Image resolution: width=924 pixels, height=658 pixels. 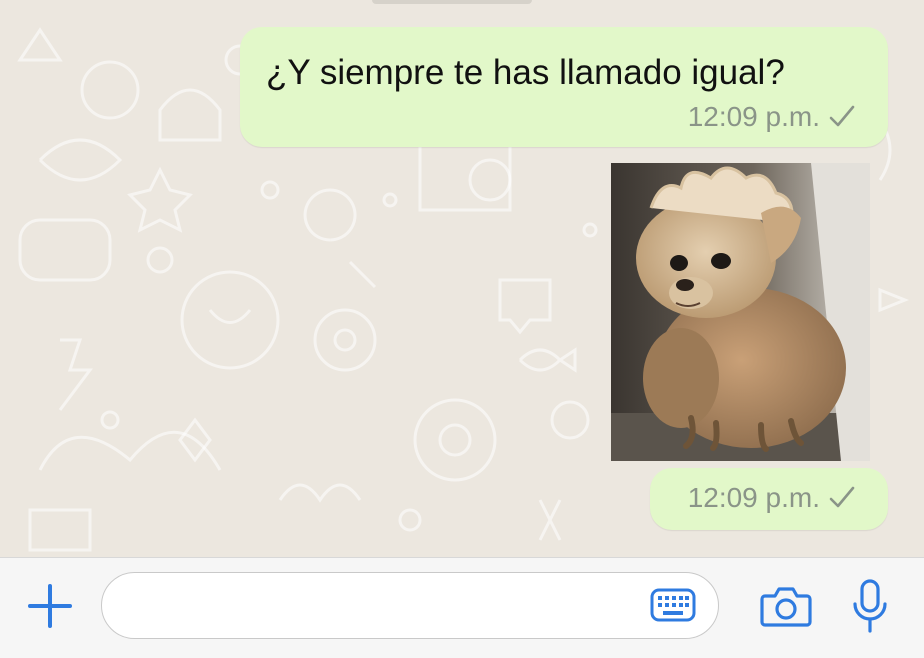 What do you see at coordinates (870, 606) in the screenshot?
I see `microphone-icon` at bounding box center [870, 606].